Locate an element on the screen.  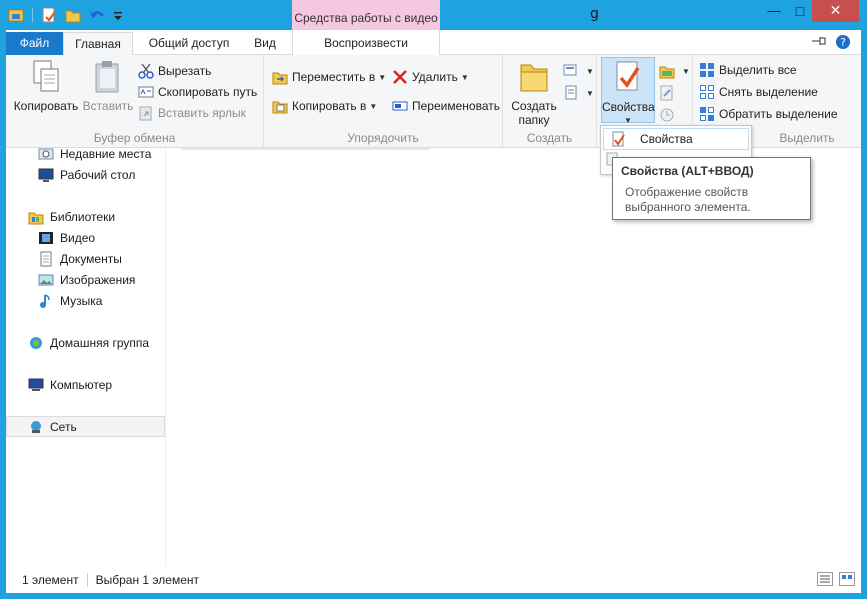
history-button is located at coordinates (669, 115).